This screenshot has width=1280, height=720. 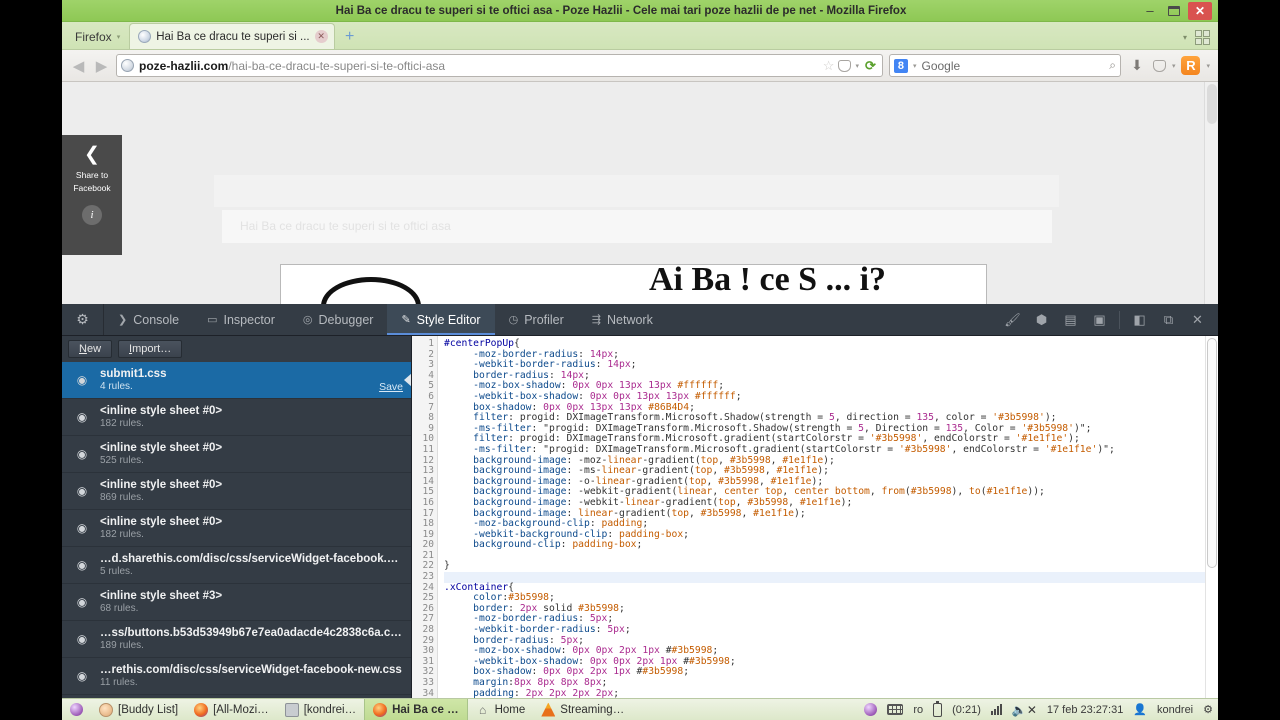 What do you see at coordinates (101, 66) in the screenshot?
I see `forward-button: ▶` at bounding box center [101, 66].